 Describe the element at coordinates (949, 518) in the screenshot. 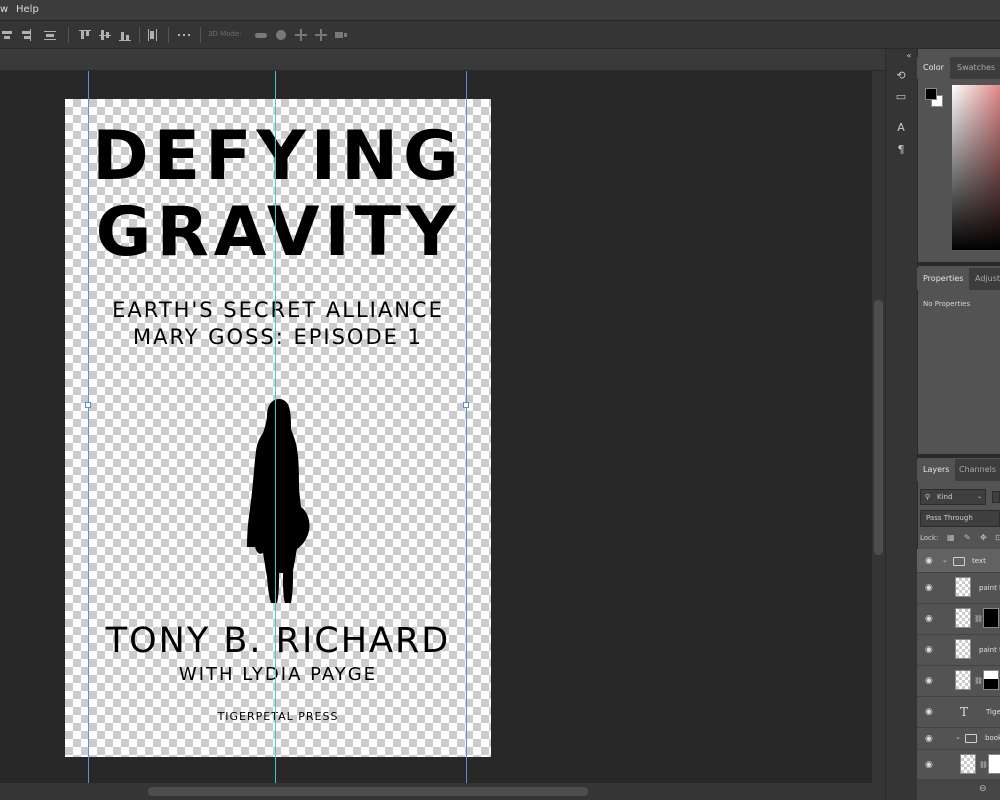

I see `blend-mode-value: Pass Through` at that location.